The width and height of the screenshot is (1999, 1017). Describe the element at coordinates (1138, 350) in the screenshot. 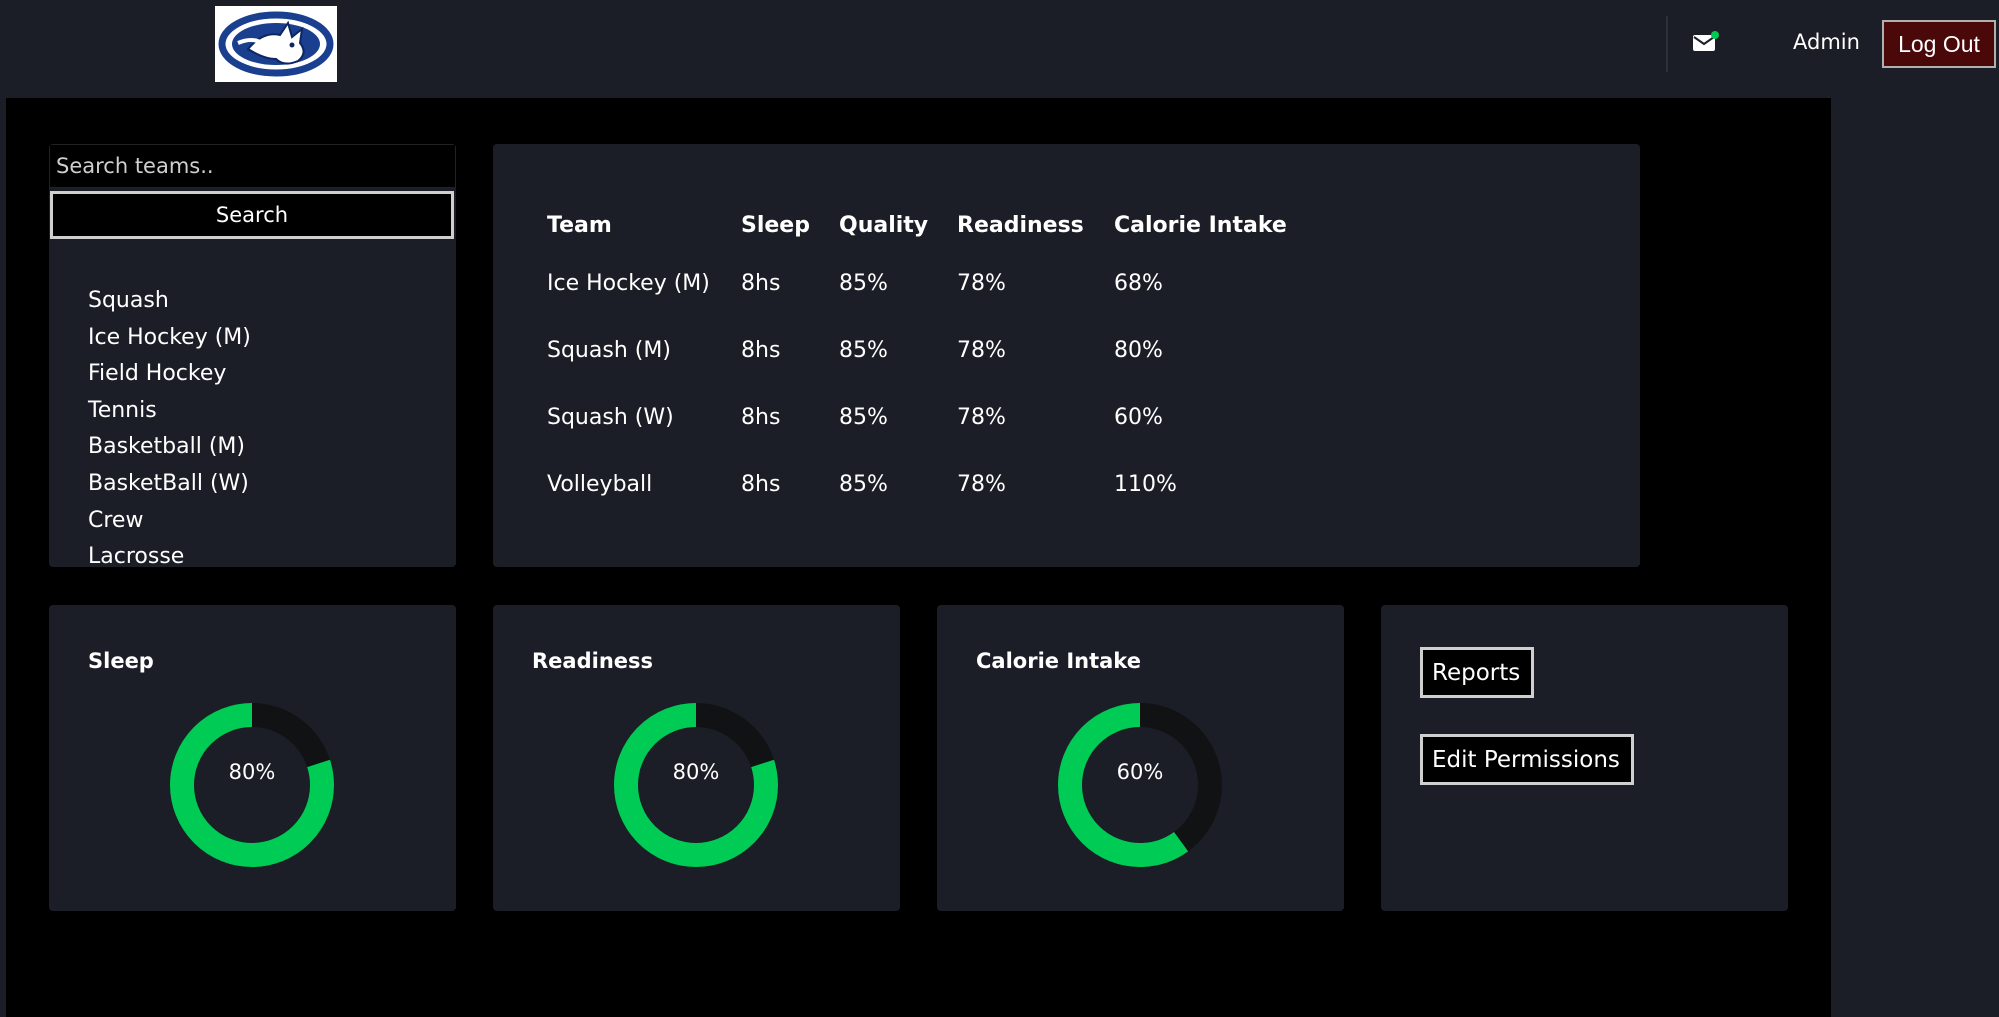

I see `cell-calorie-intake: 80%` at that location.